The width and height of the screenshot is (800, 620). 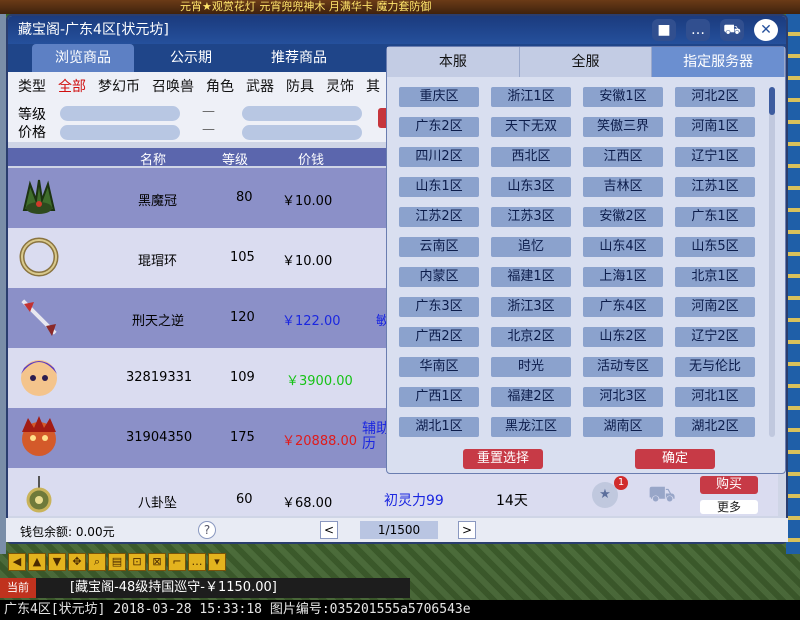 What do you see at coordinates (302, 113) in the screenshot?
I see `level-max-input` at bounding box center [302, 113].